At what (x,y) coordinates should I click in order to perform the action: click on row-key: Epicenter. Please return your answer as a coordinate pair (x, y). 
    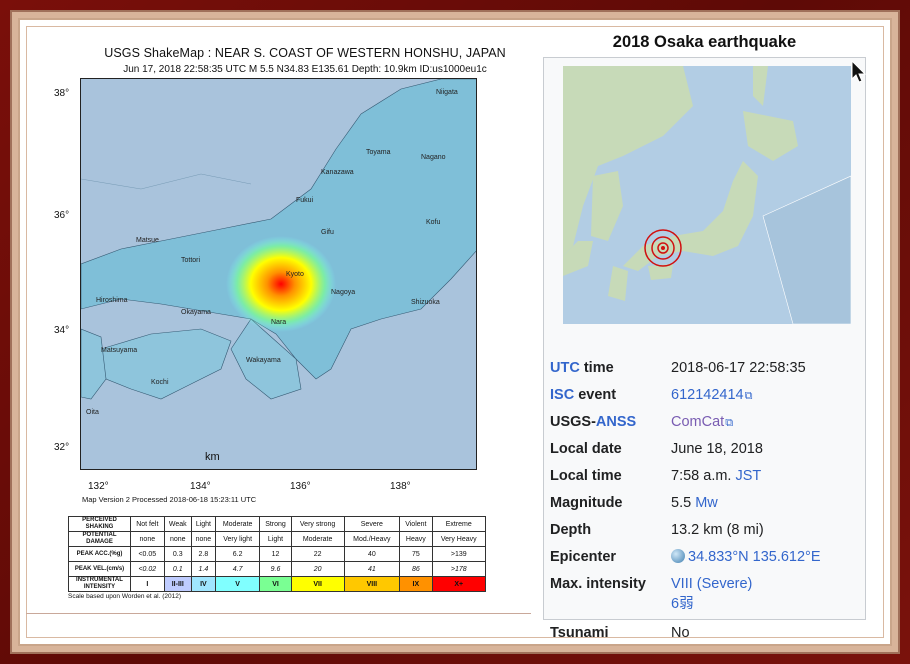
    Looking at the image, I should click on (583, 557).